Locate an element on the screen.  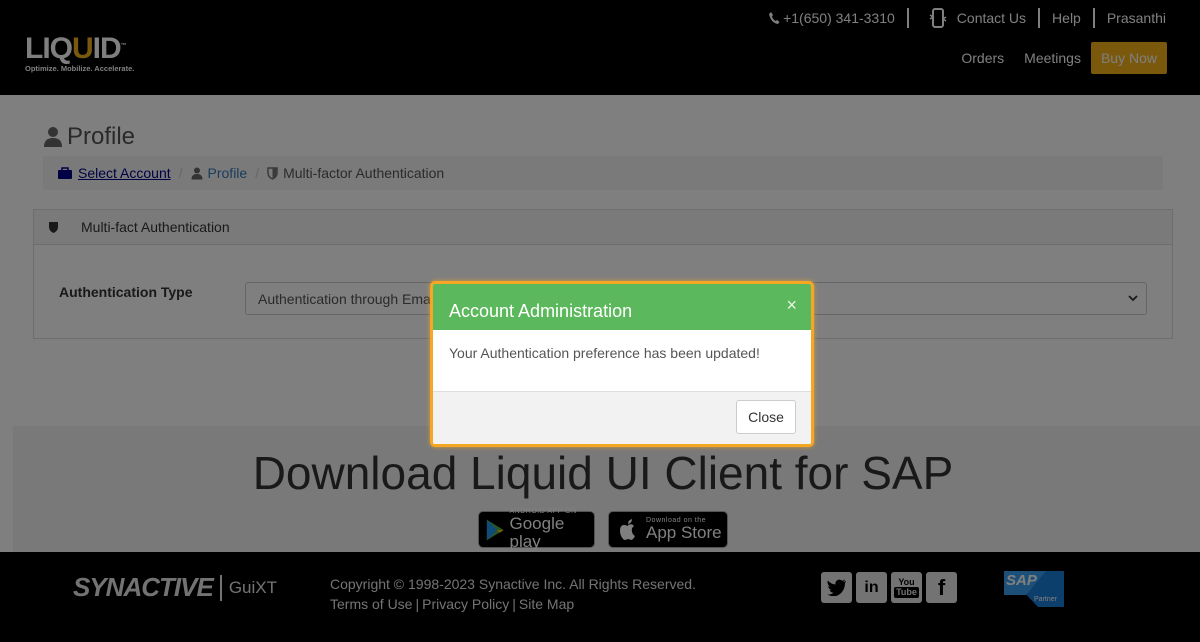
modal-header: Account Administration × is located at coordinates (622, 307).